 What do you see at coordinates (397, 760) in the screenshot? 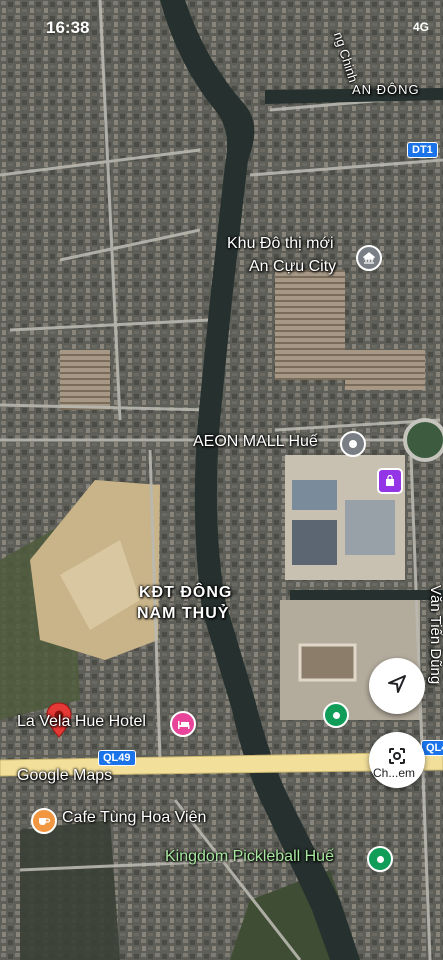
I see `lens-button: Ch...em` at bounding box center [397, 760].